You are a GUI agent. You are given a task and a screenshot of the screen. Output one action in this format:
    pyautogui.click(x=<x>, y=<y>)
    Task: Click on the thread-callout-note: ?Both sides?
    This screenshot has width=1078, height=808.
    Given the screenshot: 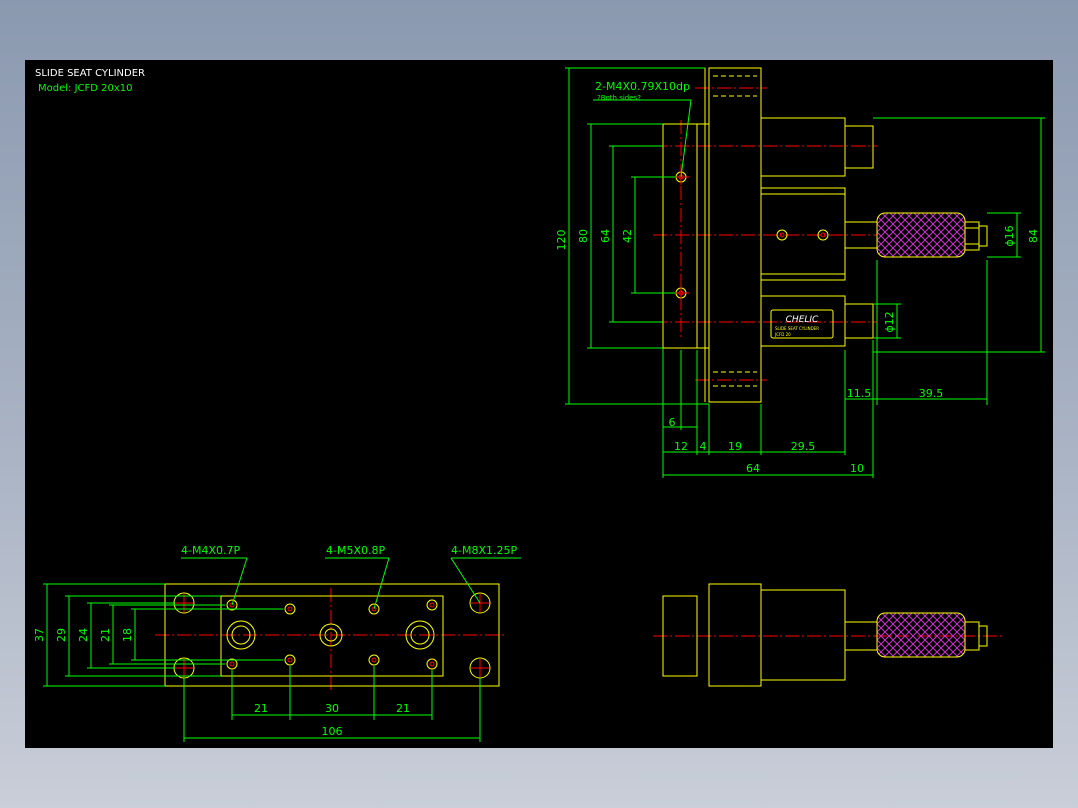 What is the action you would take?
    pyautogui.click(x=619, y=98)
    